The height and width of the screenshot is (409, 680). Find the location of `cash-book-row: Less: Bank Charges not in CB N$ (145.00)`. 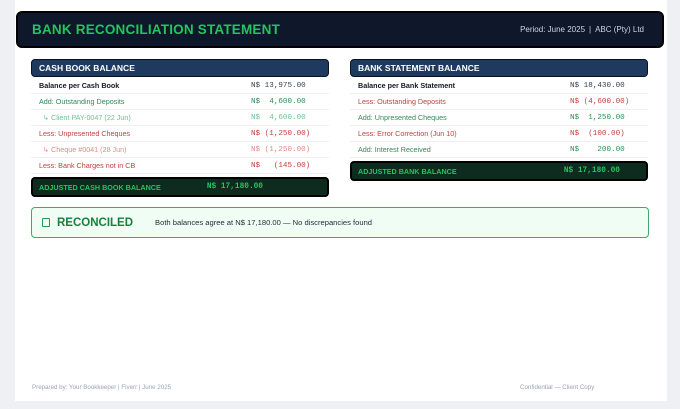

cash-book-row: Less: Bank Charges not in CB N$ (145.00) is located at coordinates (180, 166).